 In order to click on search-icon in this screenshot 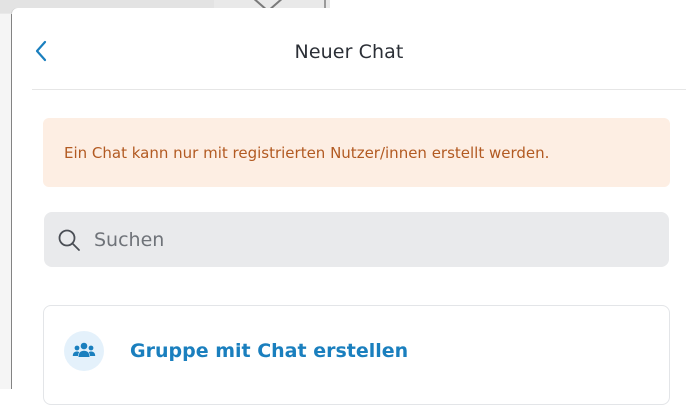, I will do `click(69, 240)`.